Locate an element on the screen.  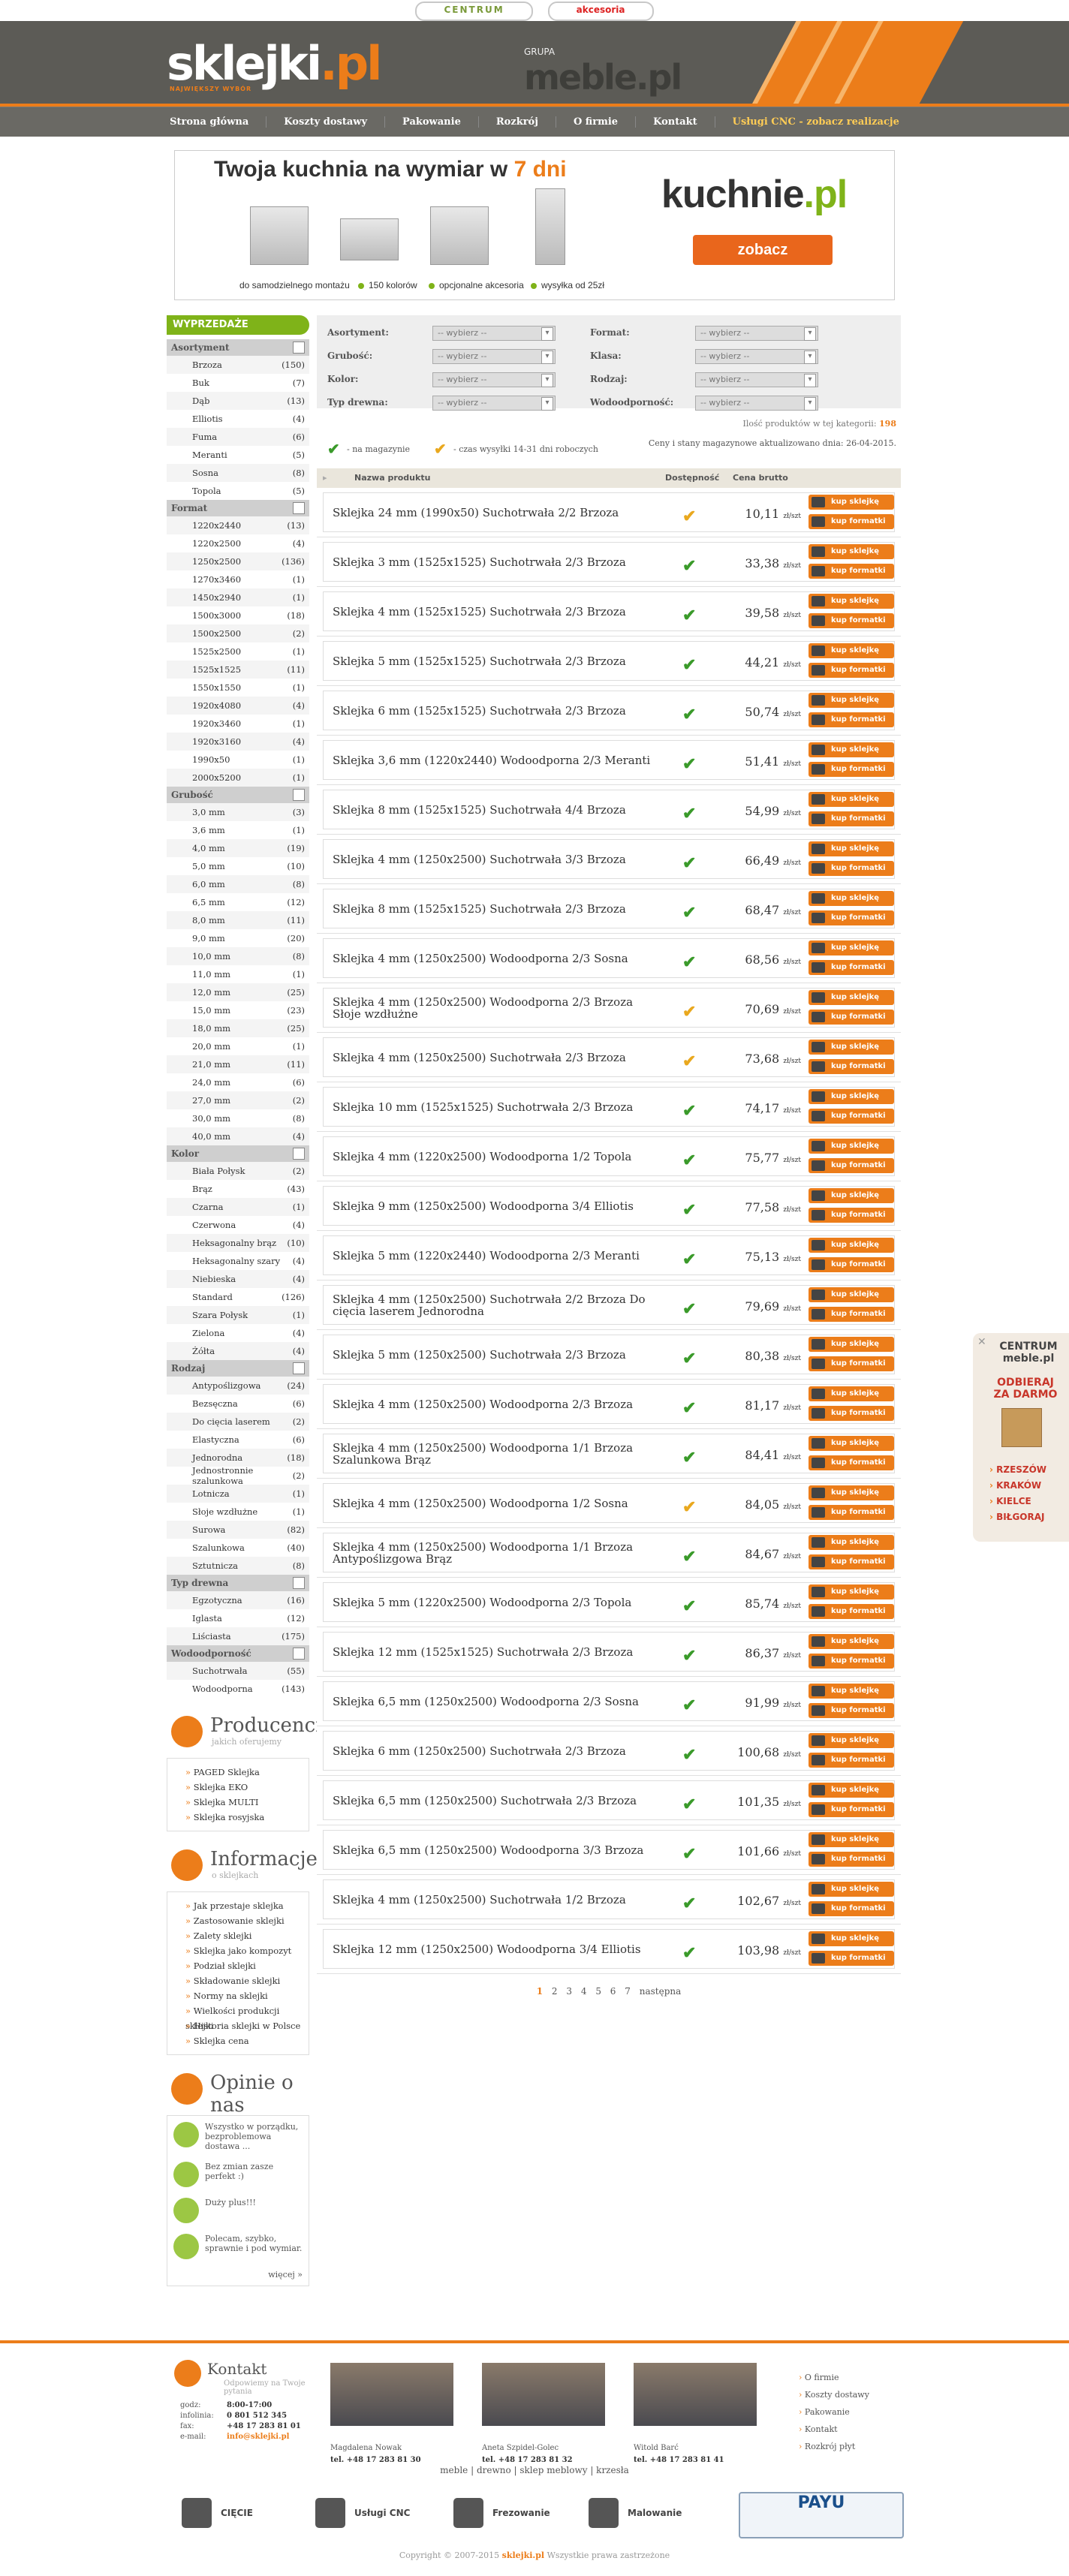
page-link: 1 is located at coordinates (540, 1992).